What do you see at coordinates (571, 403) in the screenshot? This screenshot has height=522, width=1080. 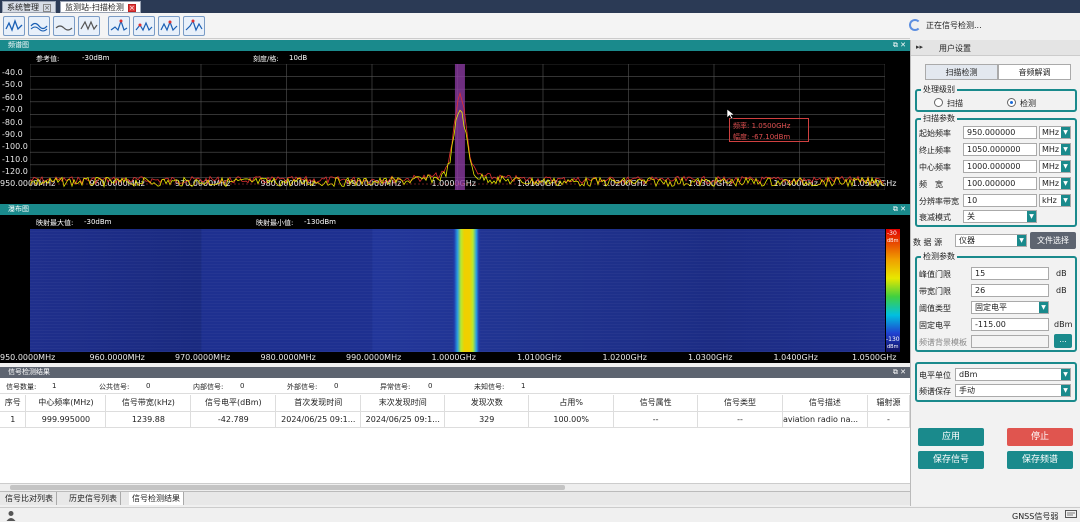 I see `column-header: 占用%` at bounding box center [571, 403].